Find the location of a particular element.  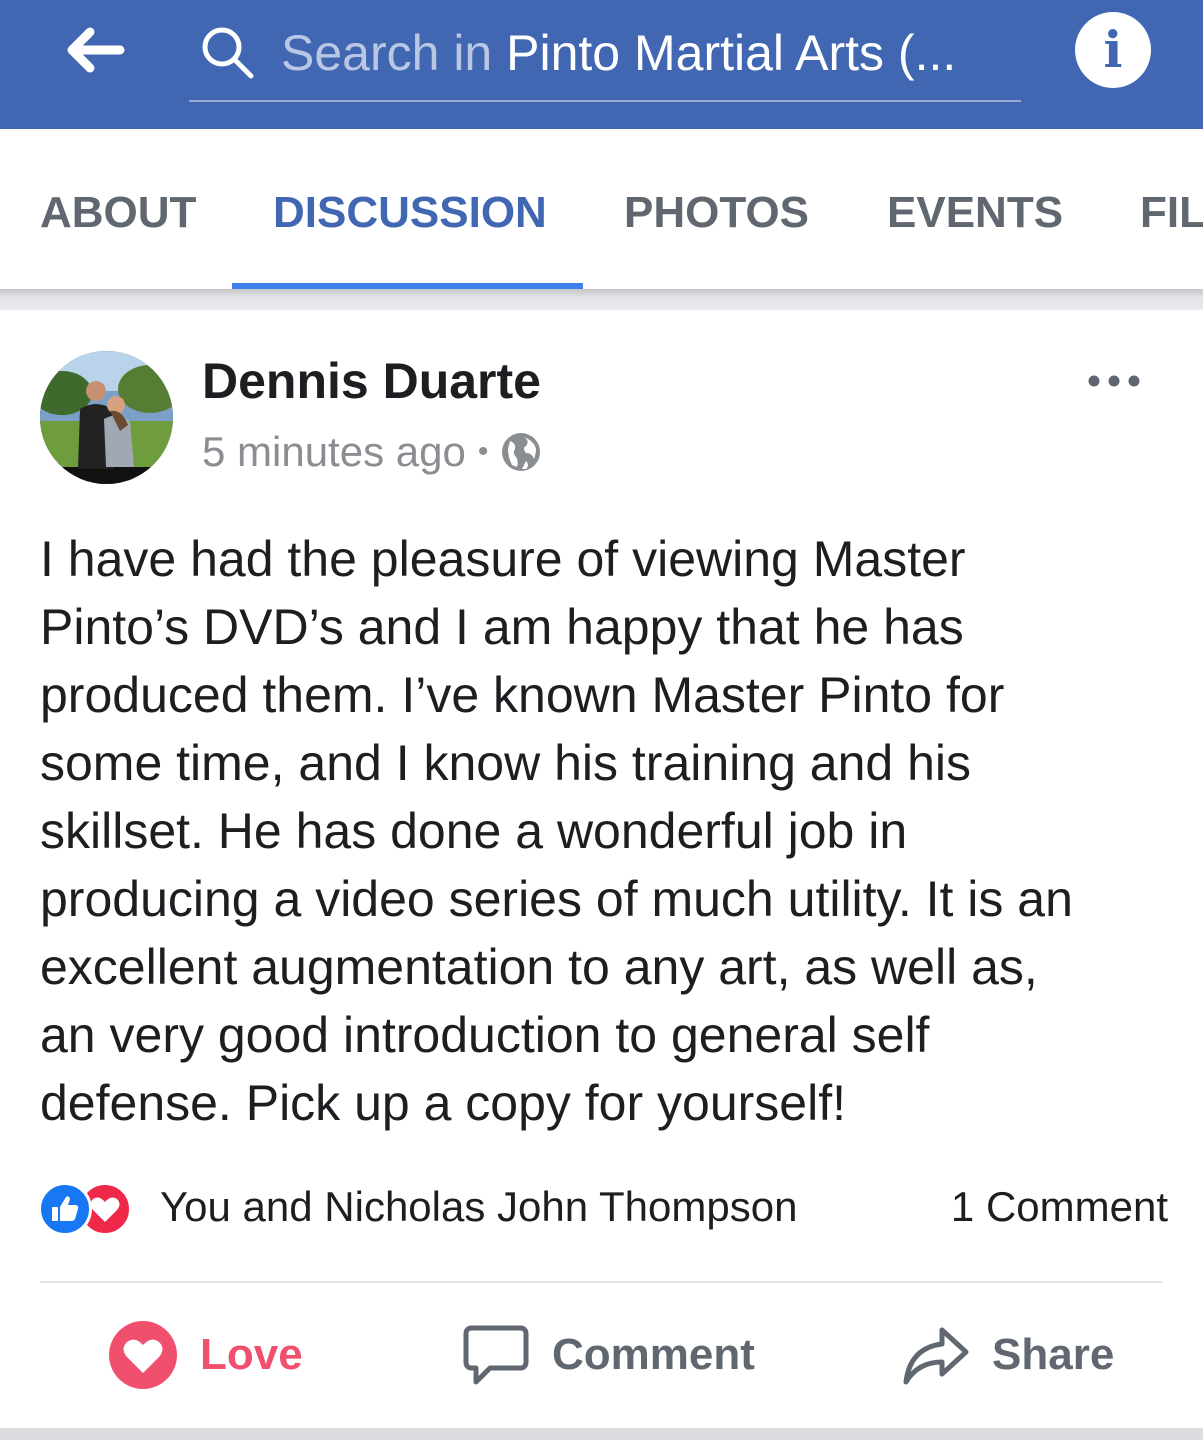

search-placeholder: Search in is located at coordinates (394, 53).